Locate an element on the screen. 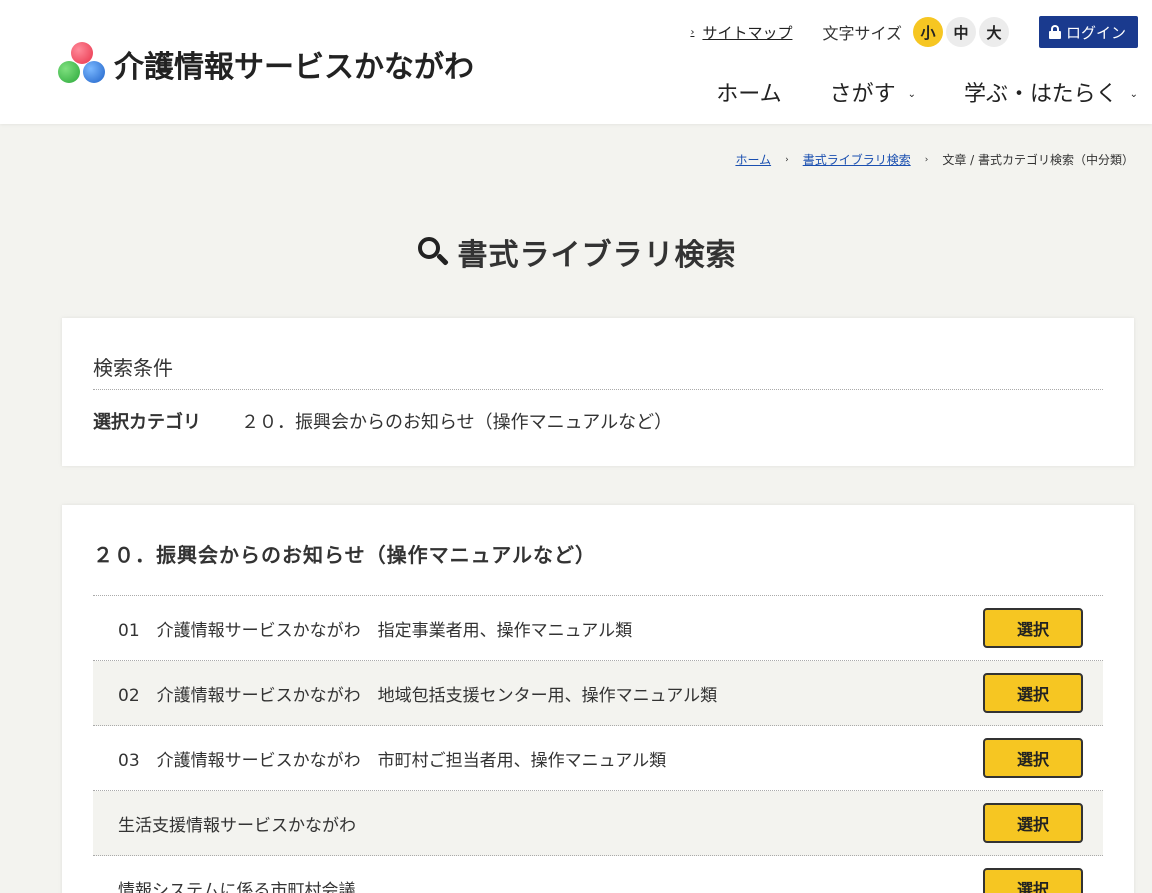 This screenshot has height=893, width=1152. login-label: ログイン is located at coordinates (1095, 32).